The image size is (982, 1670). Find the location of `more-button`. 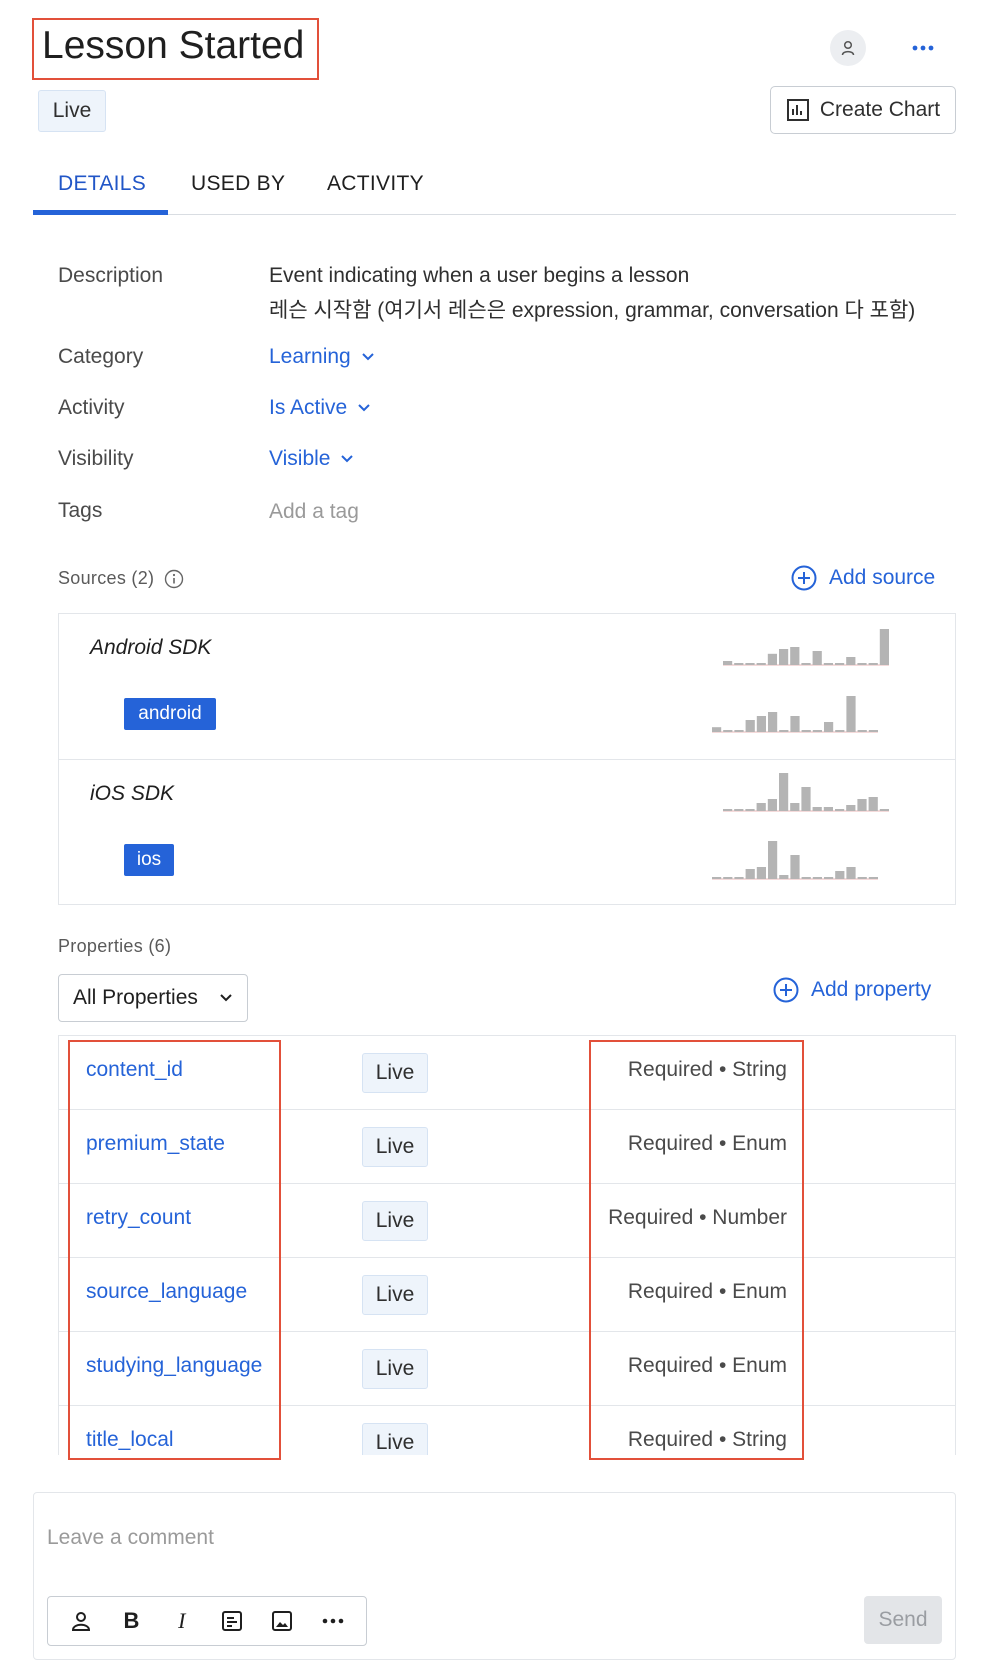

more-button is located at coordinates (923, 48).